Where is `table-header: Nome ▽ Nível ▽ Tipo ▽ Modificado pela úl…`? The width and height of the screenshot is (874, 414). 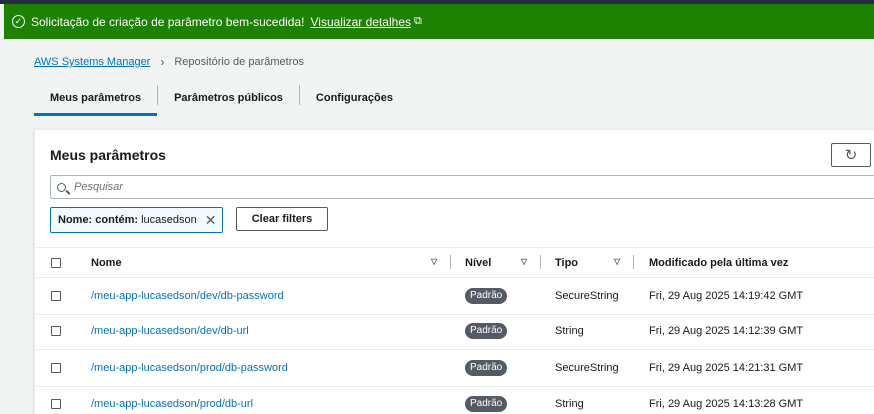 table-header: Nome ▽ Nível ▽ Tipo ▽ Modificado pela úl… is located at coordinates (454, 262).